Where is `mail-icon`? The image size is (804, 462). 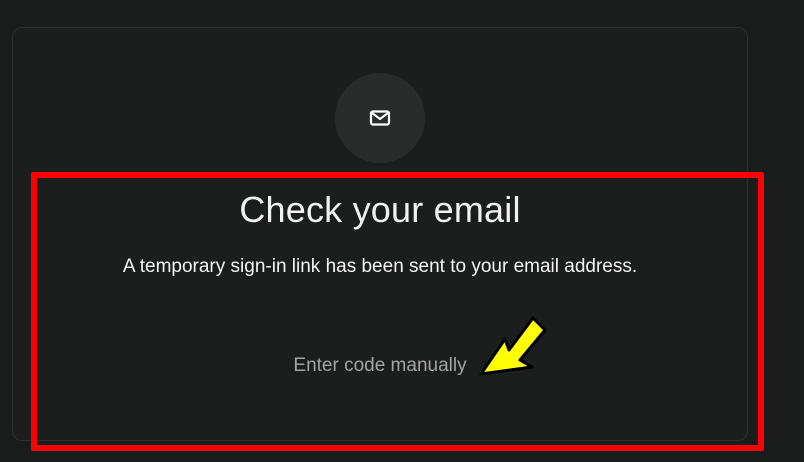 mail-icon is located at coordinates (380, 118).